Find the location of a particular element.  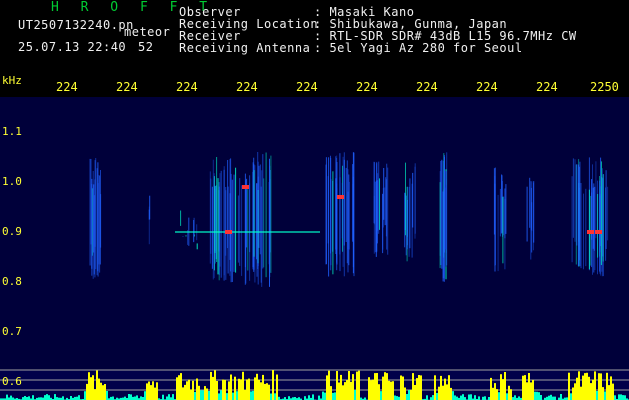

antenna-label: Receiving Antenna is located at coordinates (245, 48).